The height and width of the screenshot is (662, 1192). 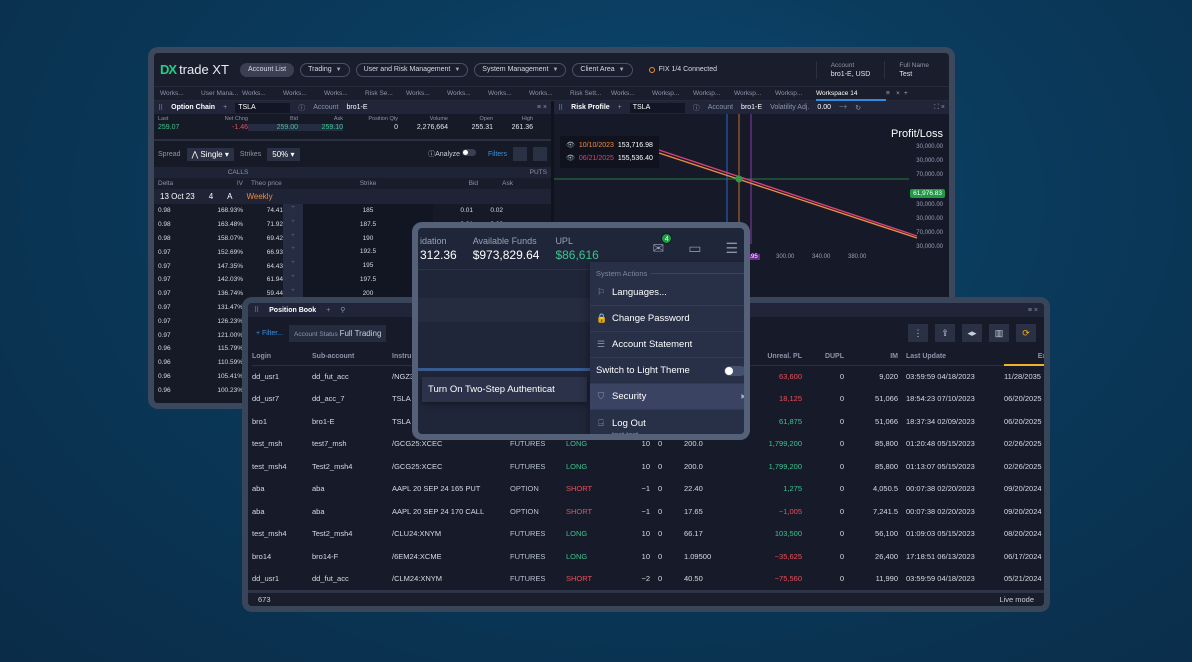 I want to click on legend-item: 👁 06/21/2025 155,536.40, so click(x=609, y=158).